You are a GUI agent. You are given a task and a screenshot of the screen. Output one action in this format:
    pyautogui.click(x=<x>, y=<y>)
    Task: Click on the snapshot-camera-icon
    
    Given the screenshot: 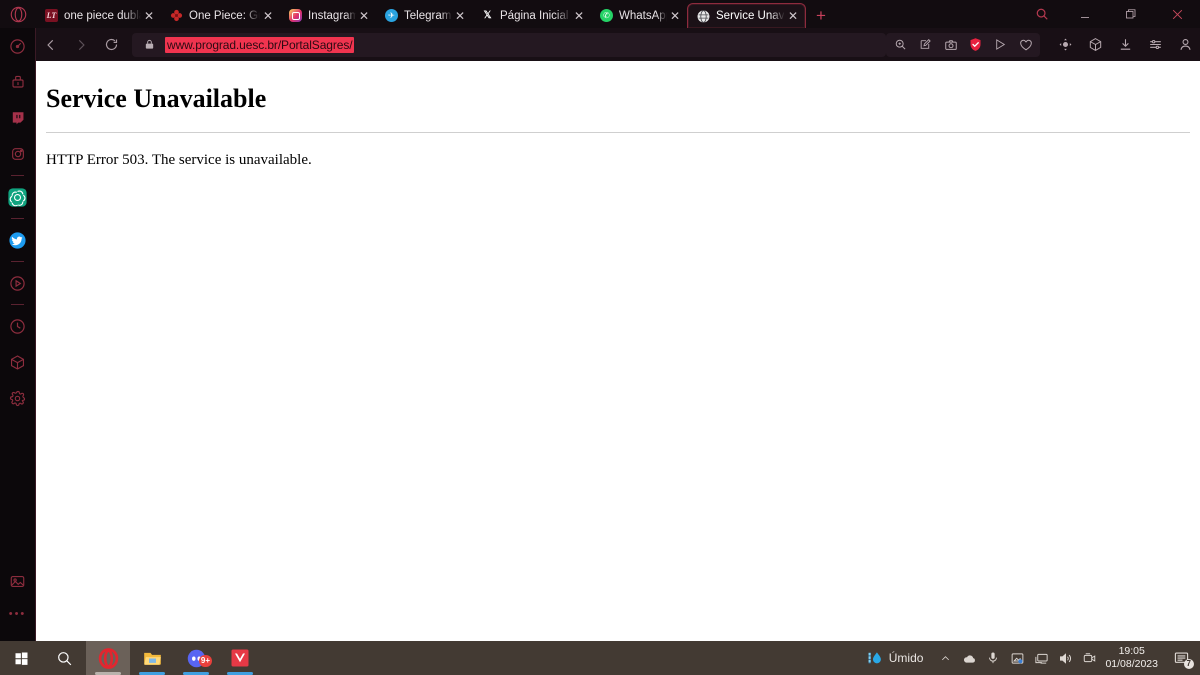 What is the action you would take?
    pyautogui.click(x=950, y=45)
    